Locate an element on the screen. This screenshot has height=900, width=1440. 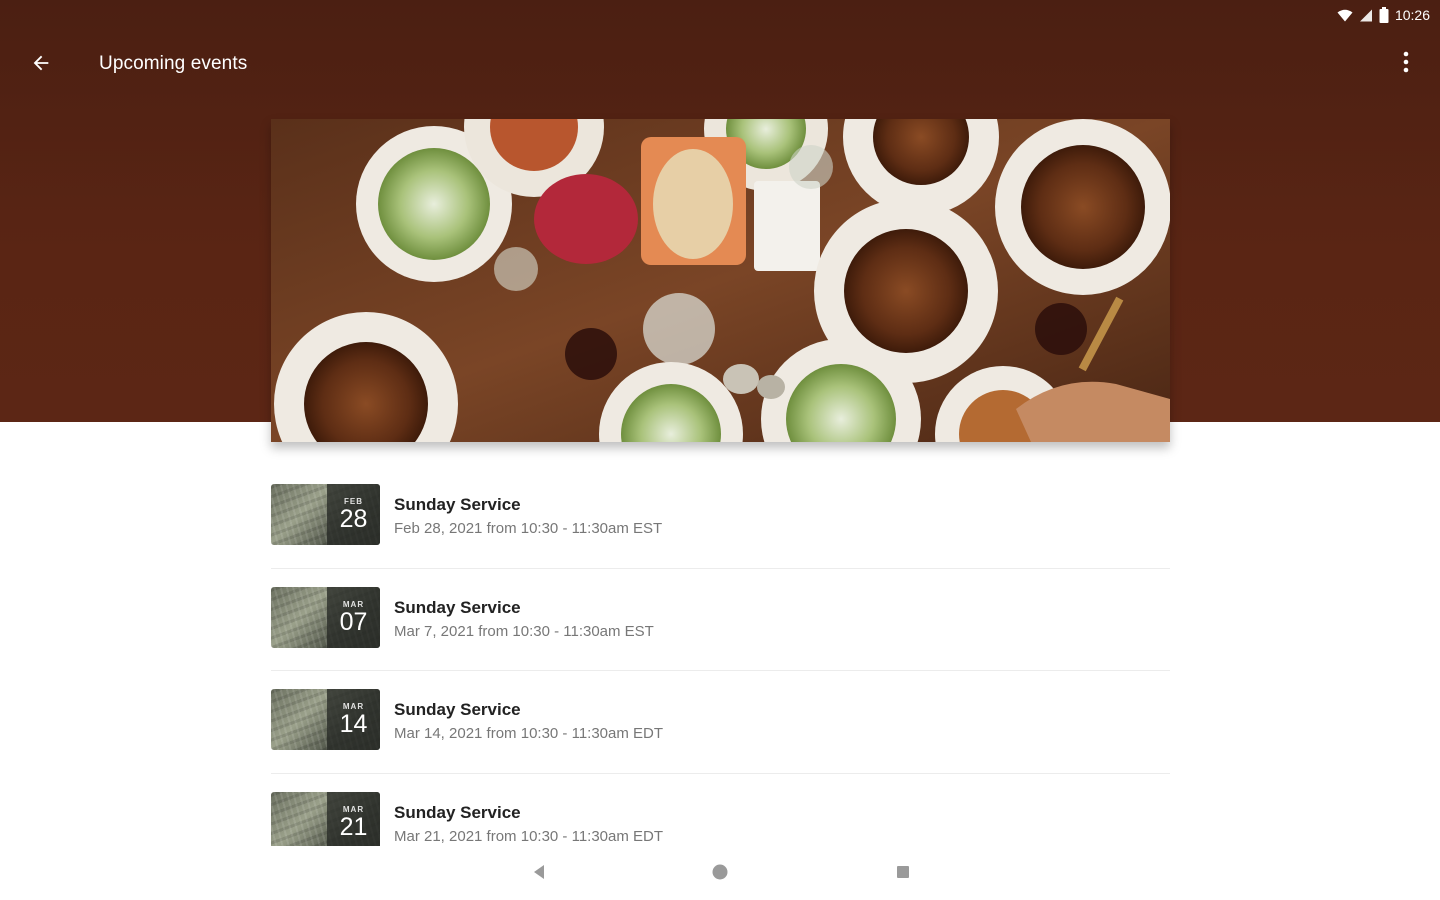
more-vert-icon is located at coordinates (1406, 64).